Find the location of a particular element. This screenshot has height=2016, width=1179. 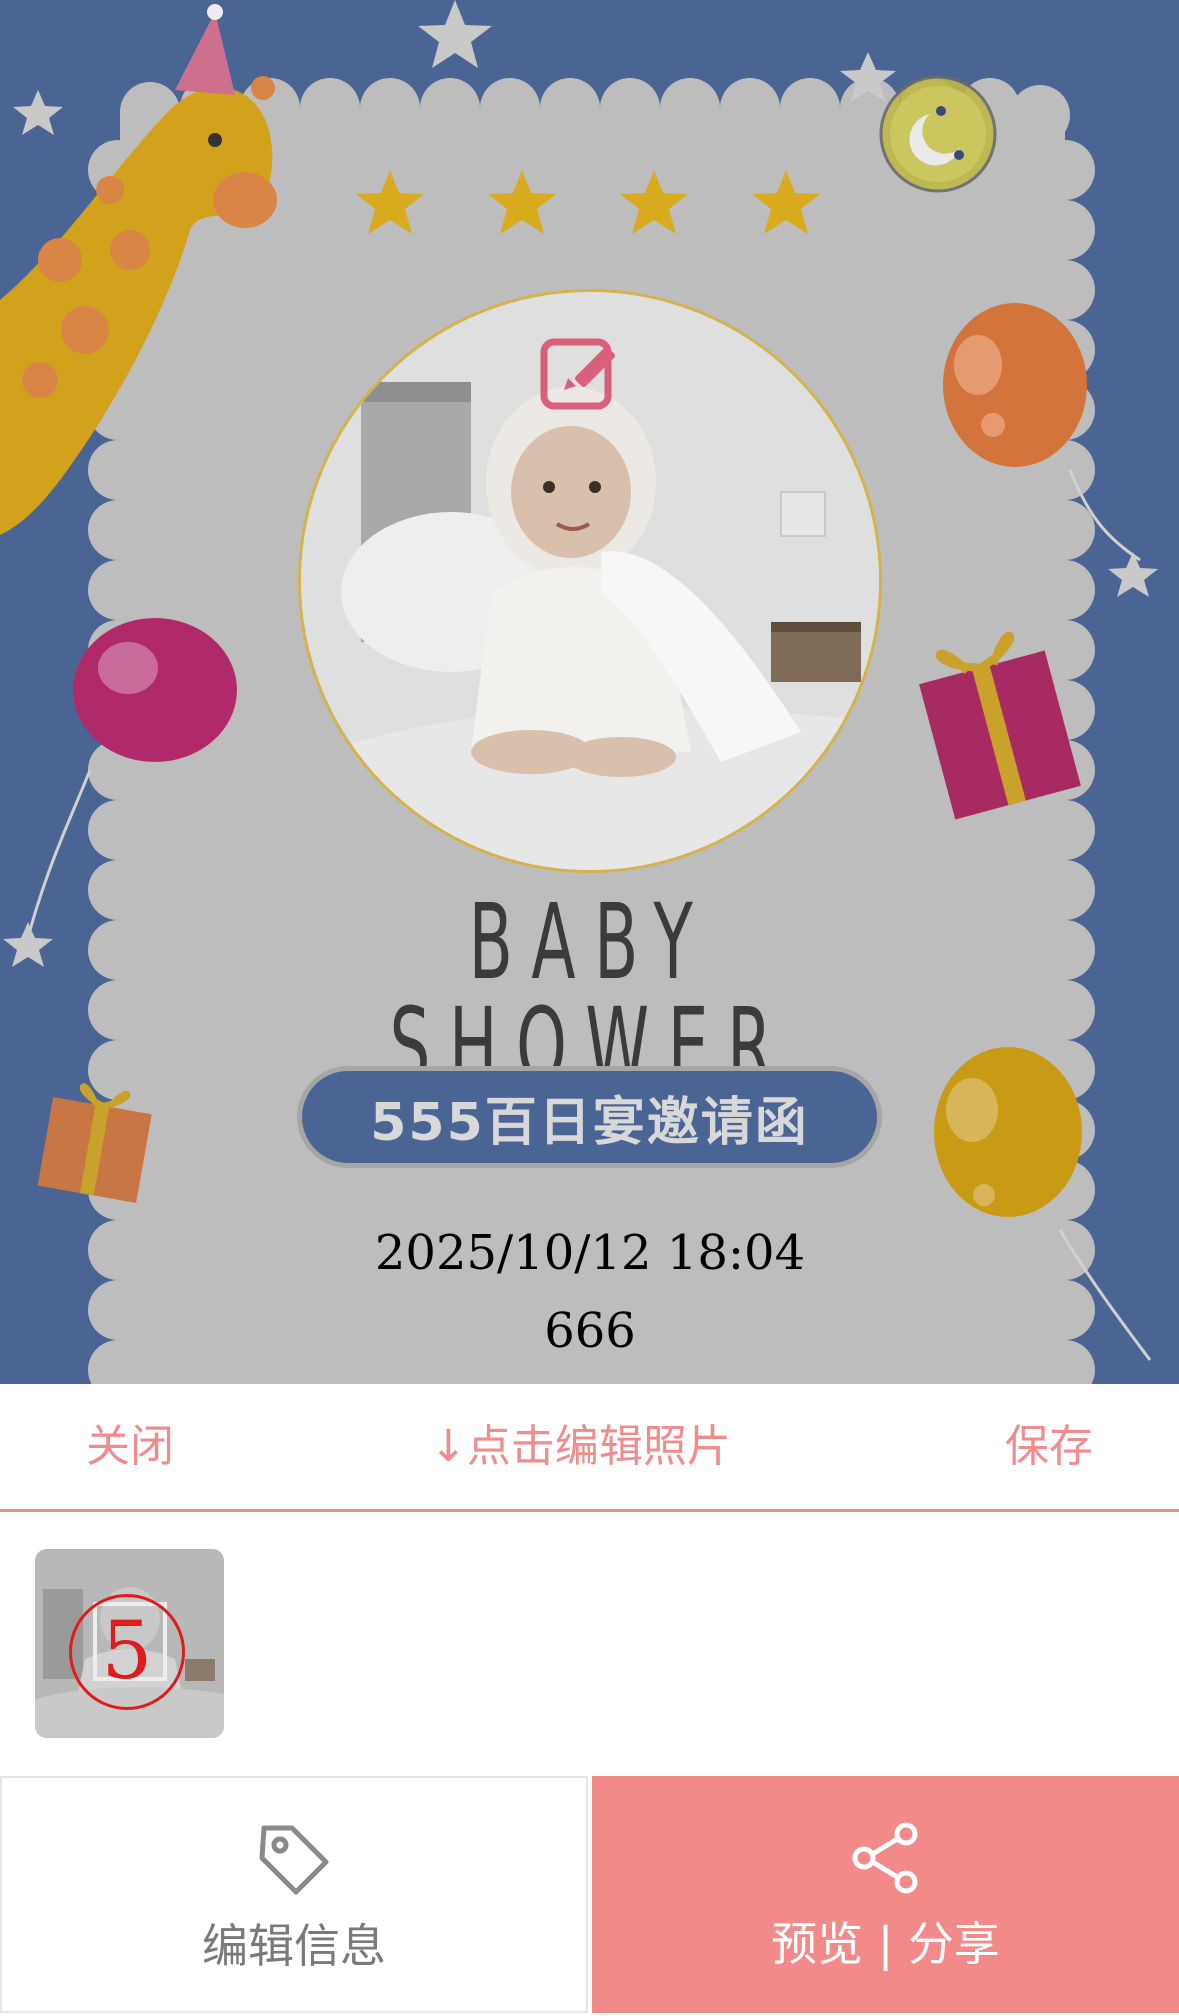

card-title-pill: 555百日宴邀请函 is located at coordinates (589, 1117).